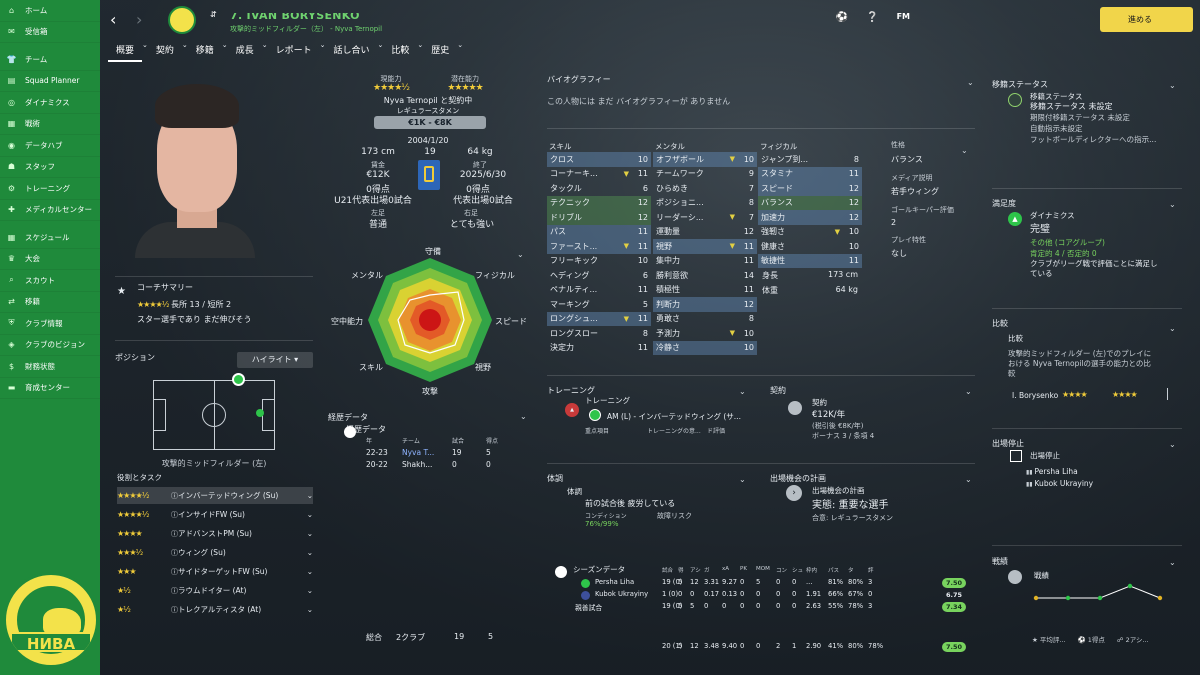 Image resolution: width=1200 pixels, height=675 pixels. Describe the element at coordinates (215, 514) in the screenshot. I see `role-row: ★★★★½ ⓘ インサイドFW (Su) ⌄` at that location.